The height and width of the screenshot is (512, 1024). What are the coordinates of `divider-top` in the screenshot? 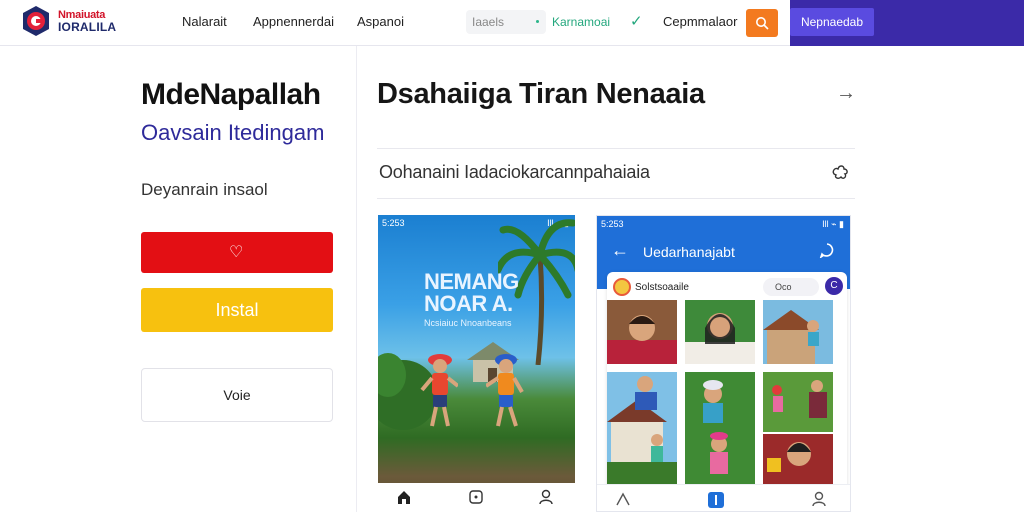 It's located at (616, 148).